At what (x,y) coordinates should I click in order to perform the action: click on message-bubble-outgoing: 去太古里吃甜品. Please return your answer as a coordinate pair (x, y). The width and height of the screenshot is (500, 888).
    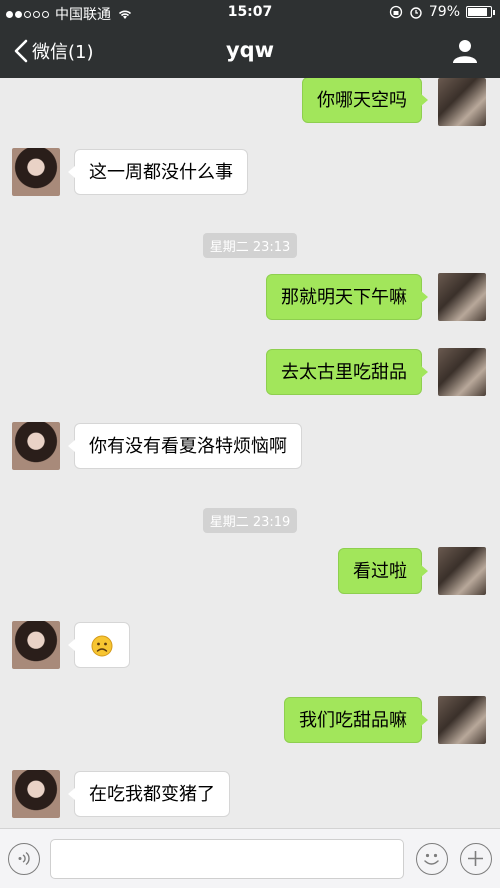
    Looking at the image, I should click on (347, 372).